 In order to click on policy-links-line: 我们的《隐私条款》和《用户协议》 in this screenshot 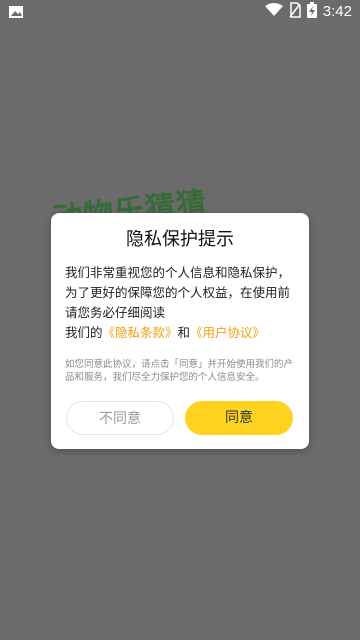, I will do `click(180, 333)`.